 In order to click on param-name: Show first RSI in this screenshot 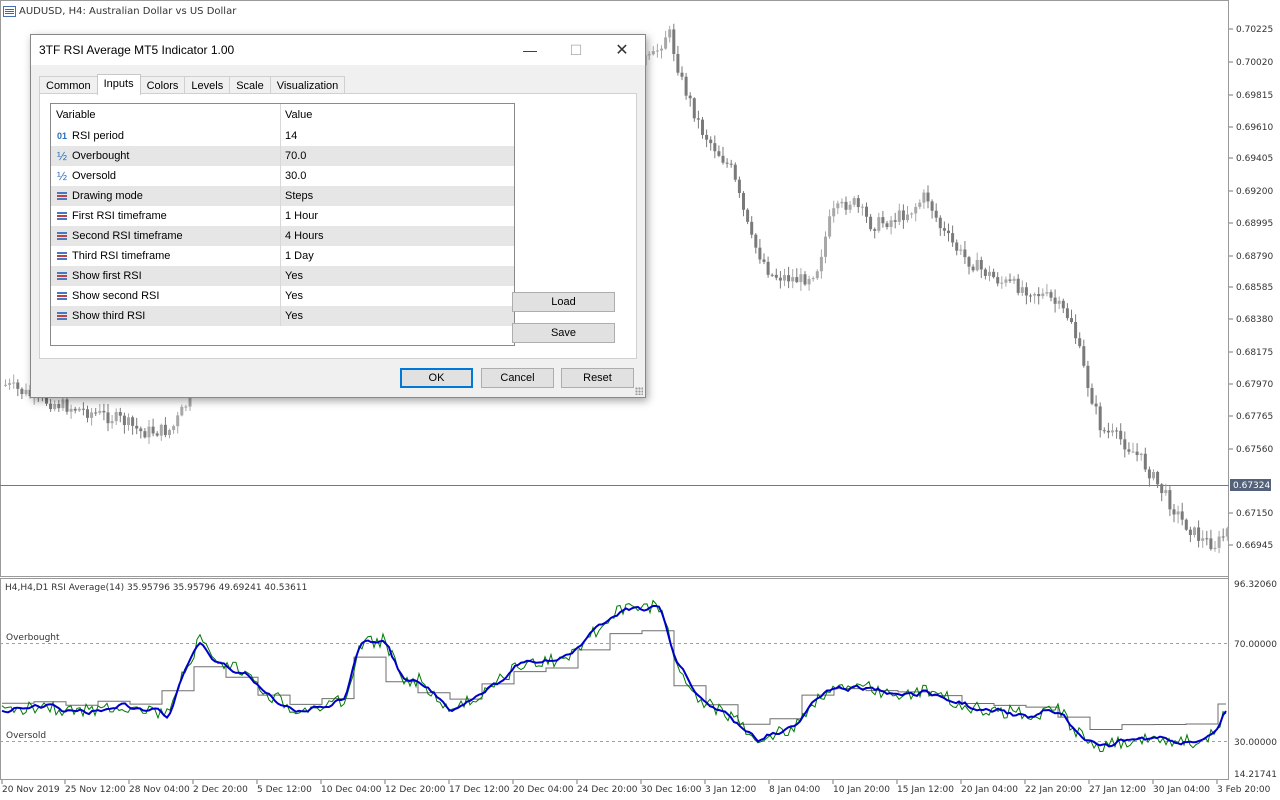, I will do `click(107, 276)`.